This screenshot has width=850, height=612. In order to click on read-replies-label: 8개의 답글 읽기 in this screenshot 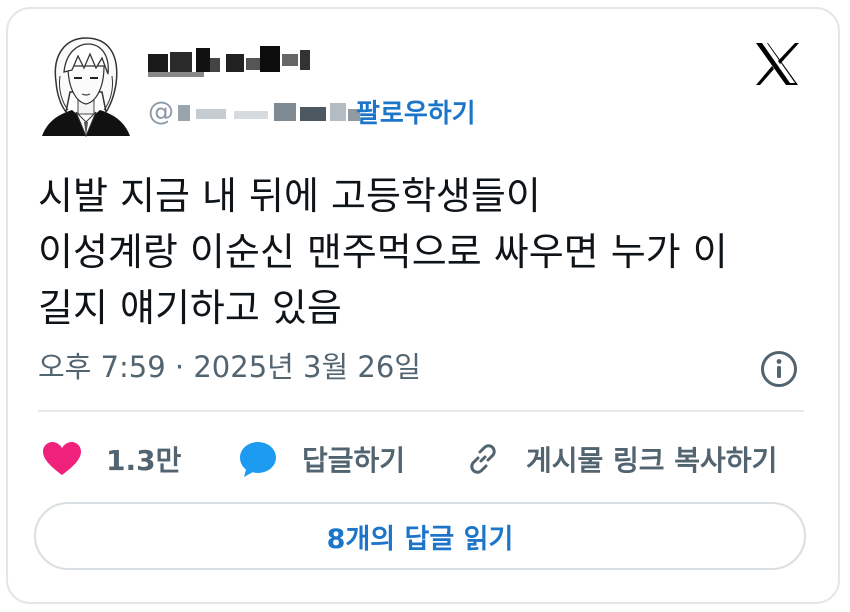, I will do `click(420, 539)`.